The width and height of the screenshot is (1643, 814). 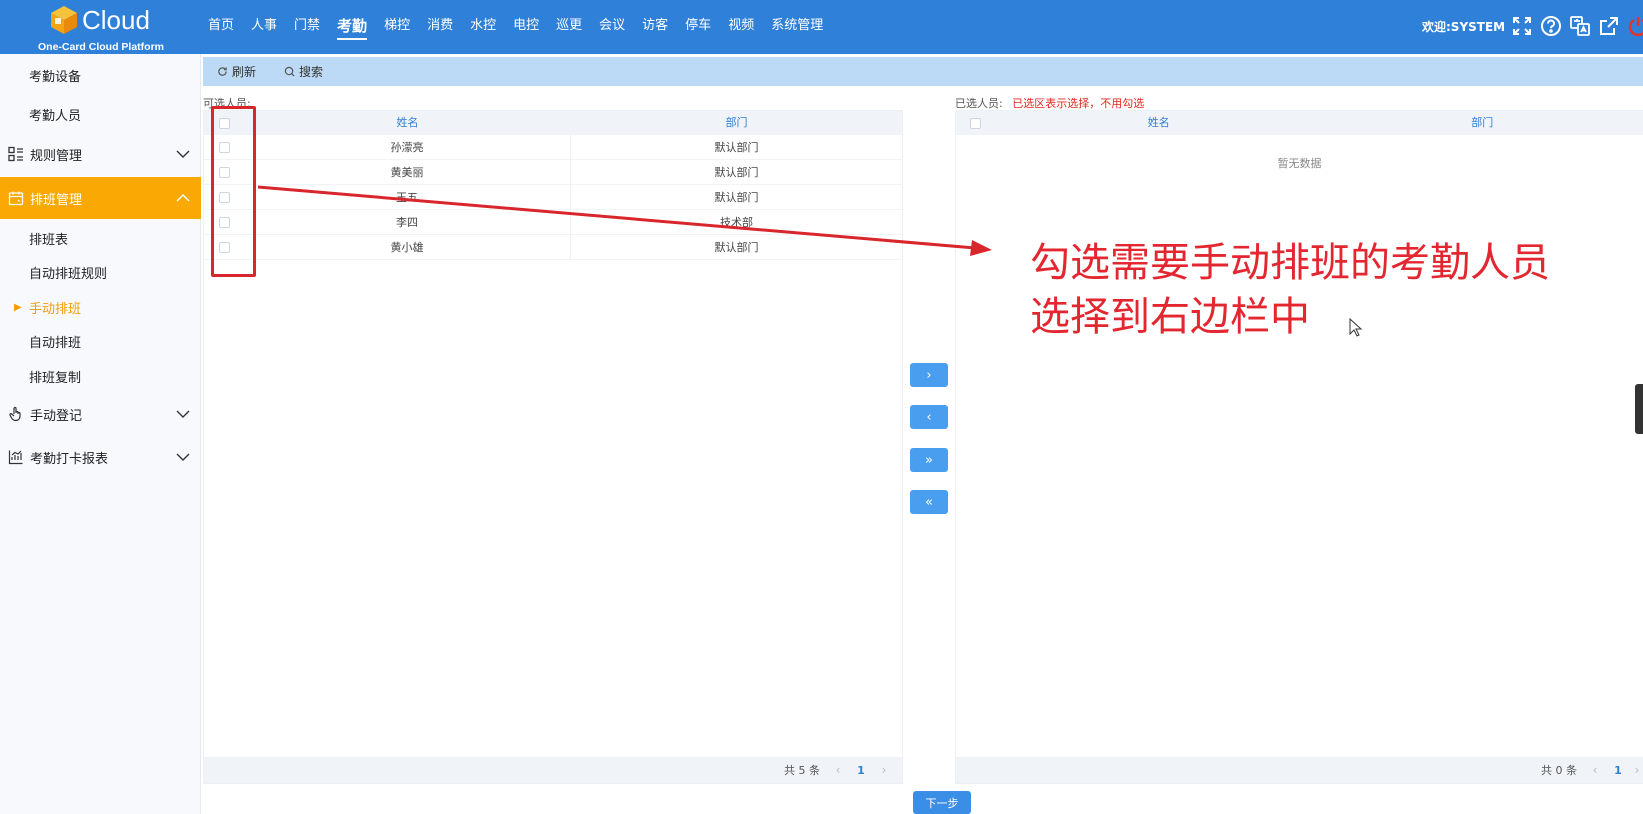 I want to click on move-all-left-button: «, so click(x=929, y=502).